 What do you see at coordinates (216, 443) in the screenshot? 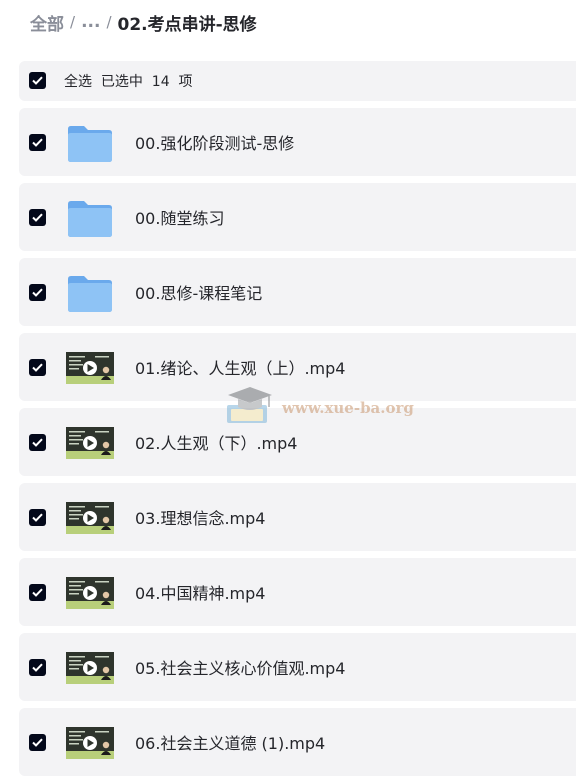
I see `file-name: 02.人生观（下）.mp4` at bounding box center [216, 443].